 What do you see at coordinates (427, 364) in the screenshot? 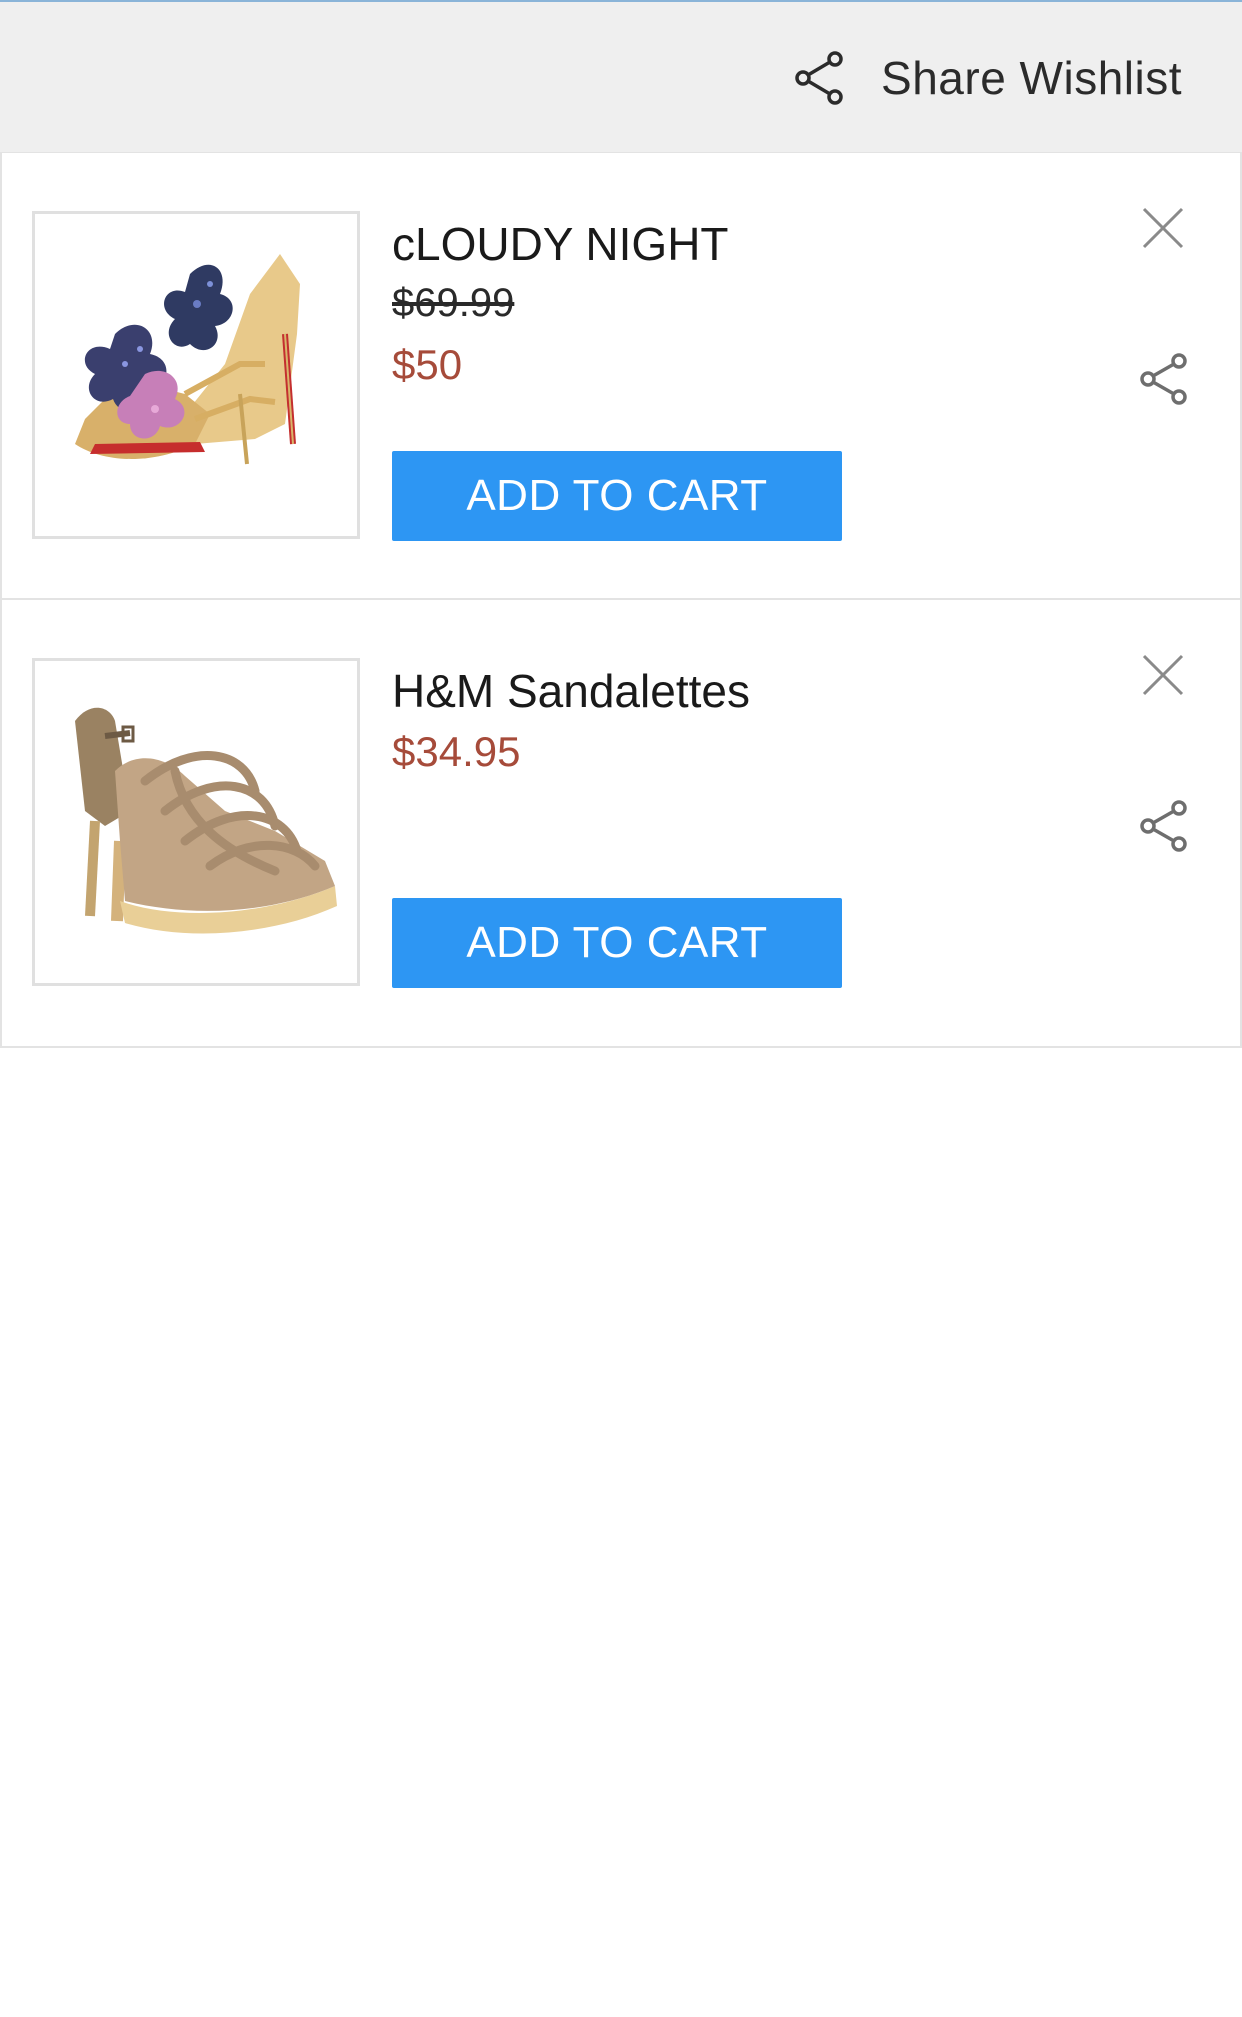
I see `sale-price: $50` at bounding box center [427, 364].